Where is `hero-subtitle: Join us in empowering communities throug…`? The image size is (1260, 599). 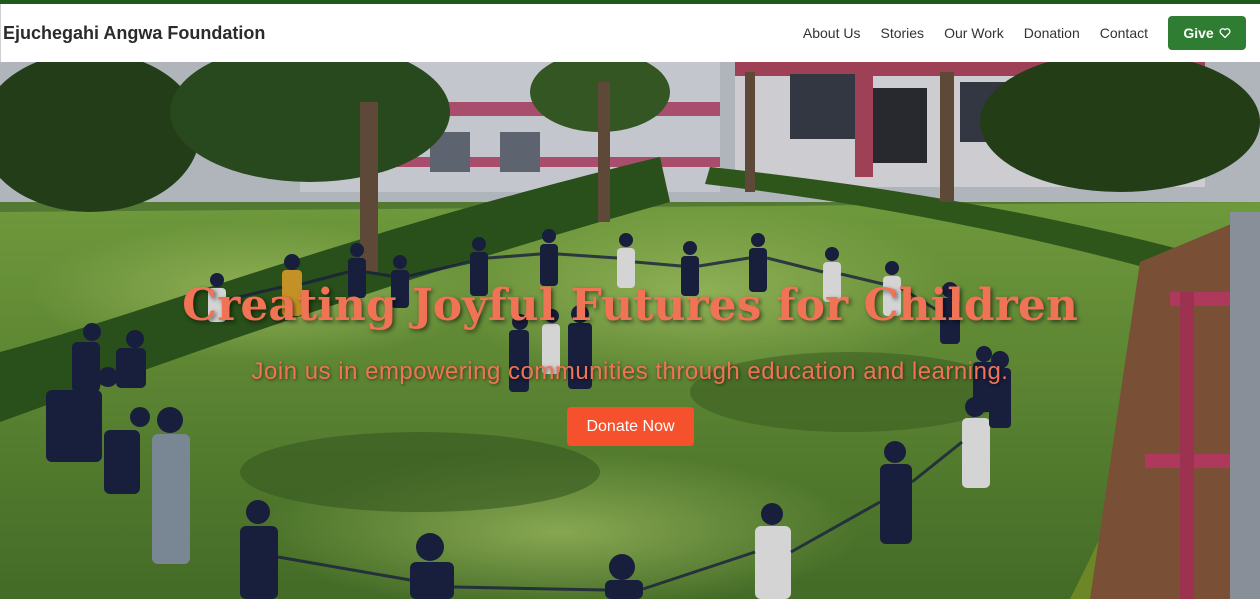
hero-subtitle: Join us in empowering communities throug… is located at coordinates (630, 371).